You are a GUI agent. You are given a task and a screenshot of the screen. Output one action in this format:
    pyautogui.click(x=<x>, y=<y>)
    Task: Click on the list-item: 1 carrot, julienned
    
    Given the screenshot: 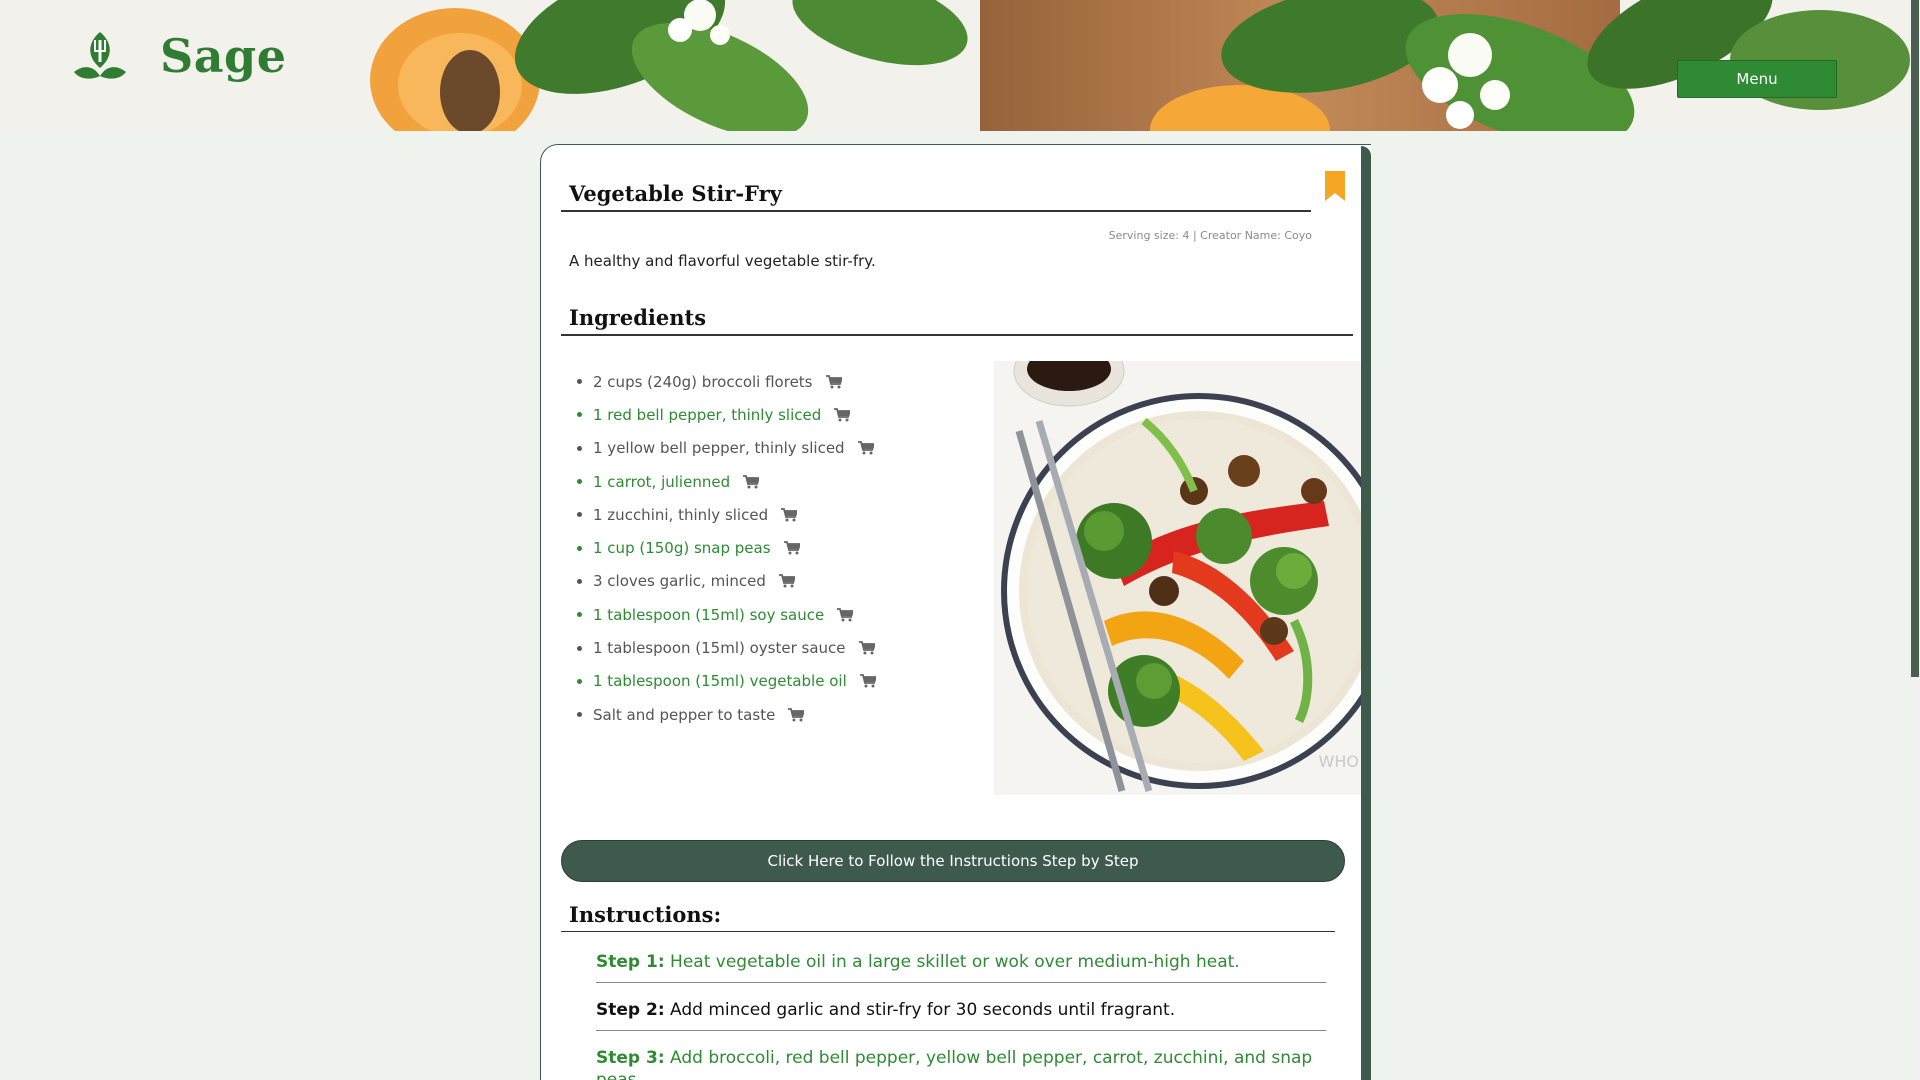 What is the action you would take?
    pyautogui.click(x=726, y=481)
    